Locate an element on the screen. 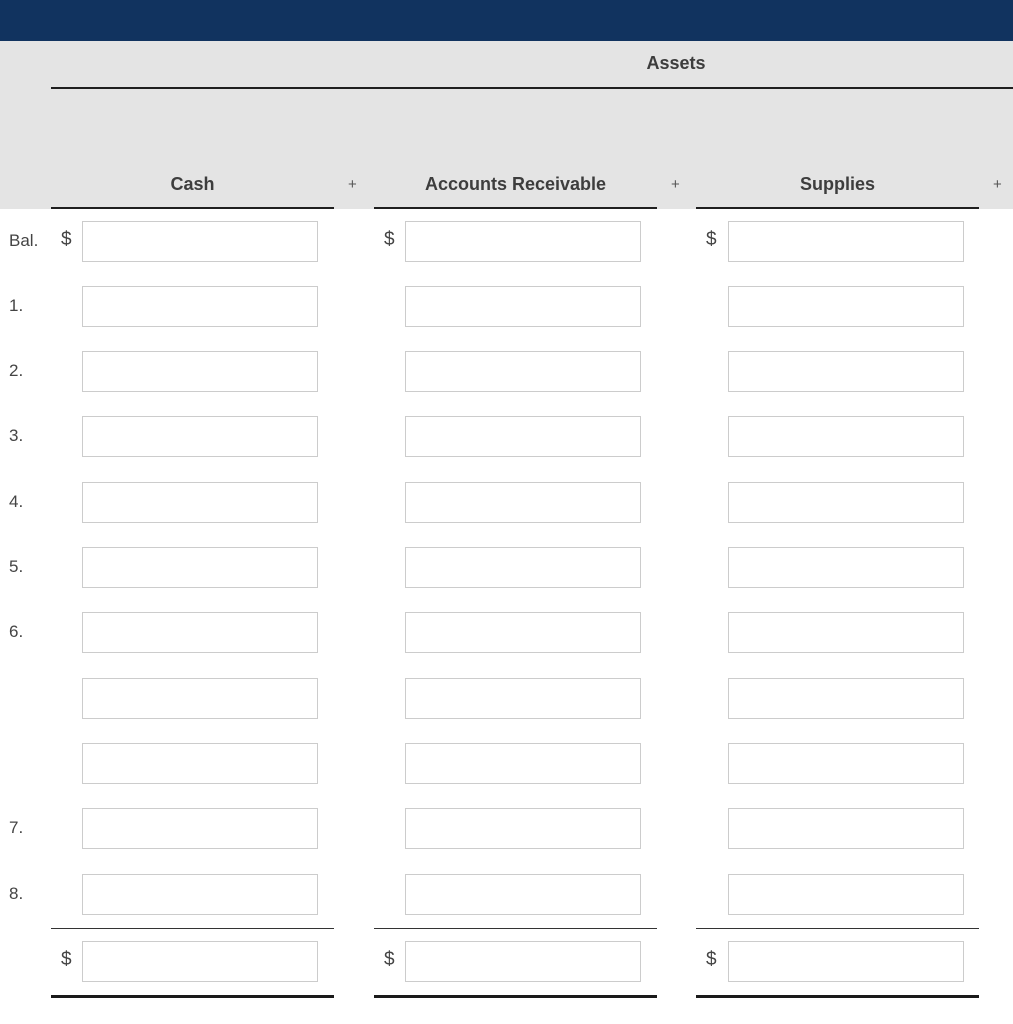 Image resolution: width=1013 pixels, height=1024 pixels. plus-operator-supplies: + is located at coordinates (997, 184).